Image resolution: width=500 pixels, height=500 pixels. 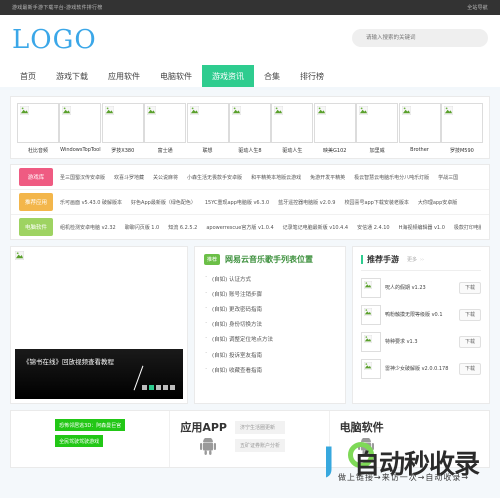 I want to click on category-link: 蓝牙遥控器电脑版 v2.0.9, so click(x=306, y=202).